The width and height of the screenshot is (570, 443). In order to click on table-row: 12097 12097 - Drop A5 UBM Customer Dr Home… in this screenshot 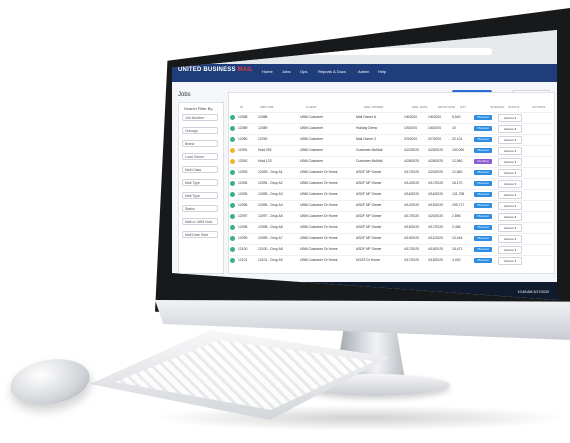, I will do `click(390, 216)`.